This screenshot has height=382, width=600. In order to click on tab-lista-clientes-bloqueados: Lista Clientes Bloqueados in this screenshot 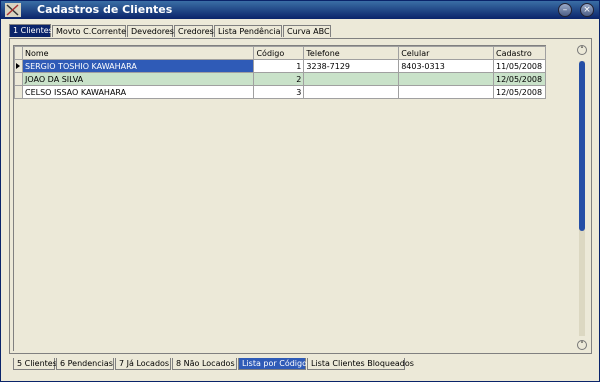, I will do `click(360, 364)`.